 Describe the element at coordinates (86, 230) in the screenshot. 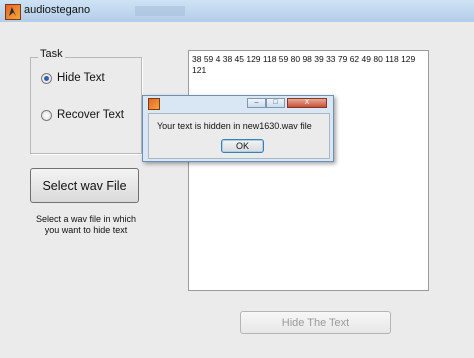

I see `hint-line-2: you want to hide text` at that location.